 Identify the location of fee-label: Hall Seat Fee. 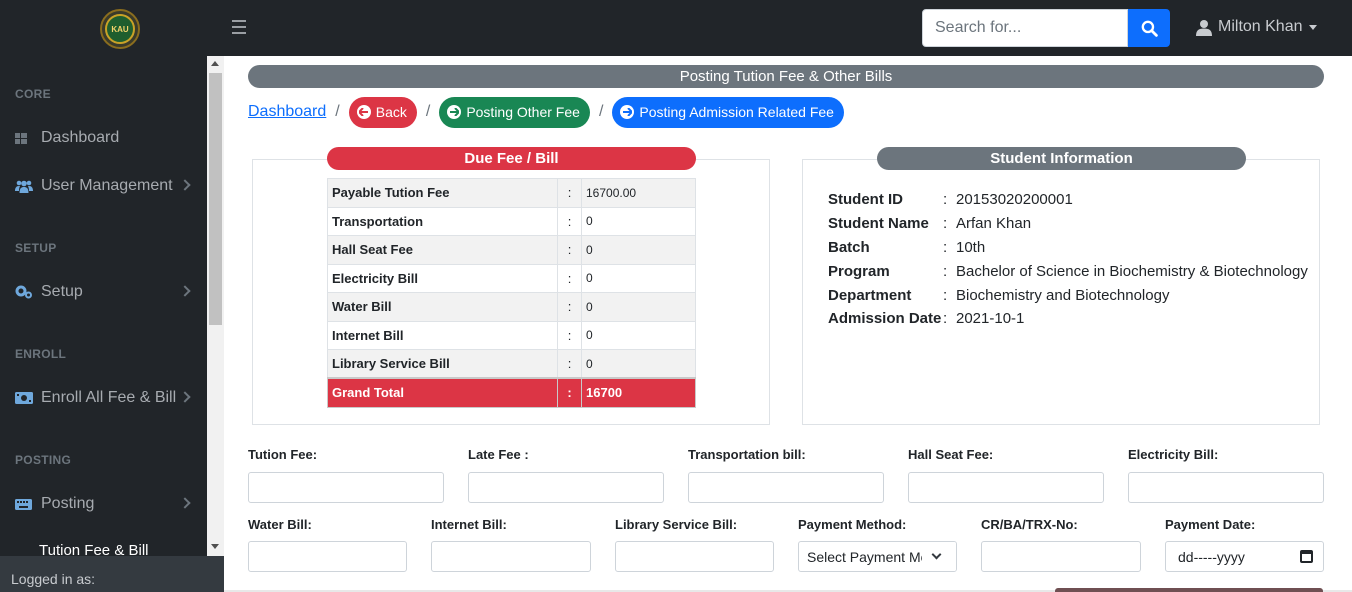
(442, 250).